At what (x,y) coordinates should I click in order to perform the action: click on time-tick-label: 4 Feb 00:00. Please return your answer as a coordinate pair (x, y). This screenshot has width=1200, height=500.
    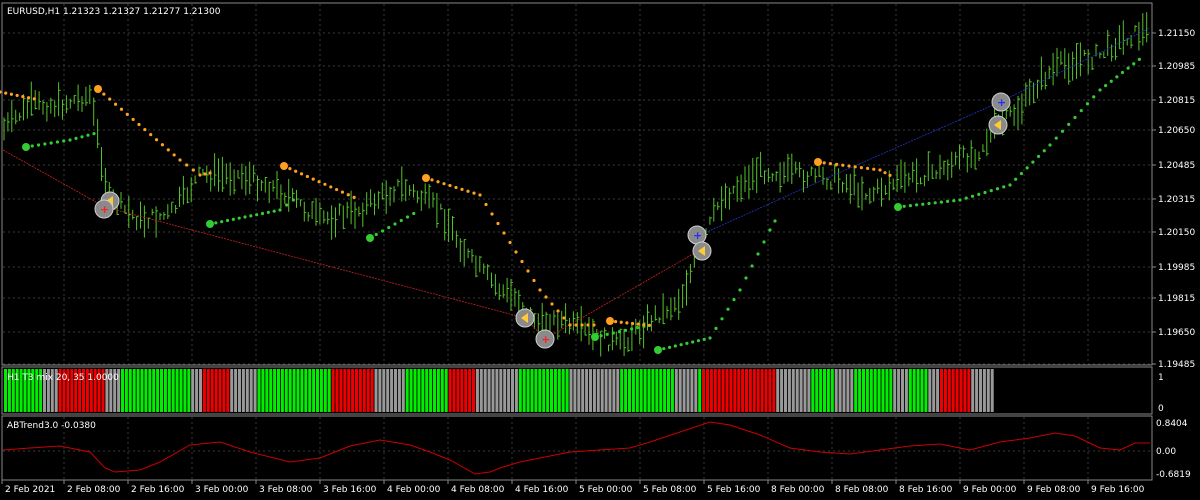
    Looking at the image, I should click on (414, 490).